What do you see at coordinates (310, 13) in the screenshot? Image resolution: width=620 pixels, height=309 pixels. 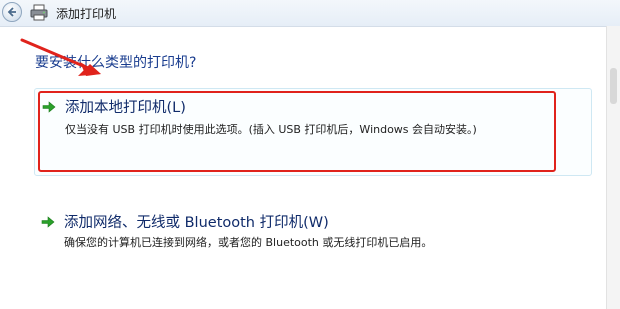 I see `title-bar: 添加打印机` at bounding box center [310, 13].